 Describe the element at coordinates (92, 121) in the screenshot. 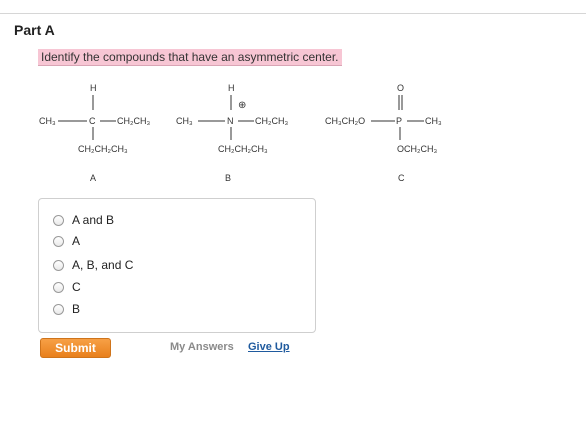

I see `atom-center: C` at that location.